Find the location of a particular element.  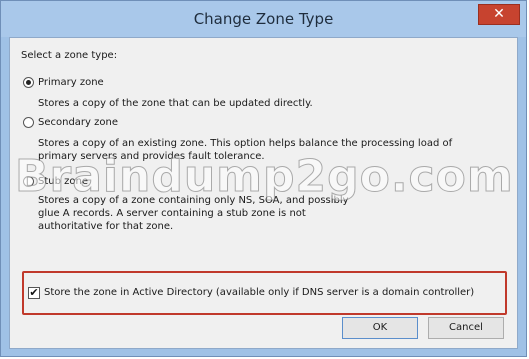

stub-zone-description-line-3: authoritative for that zone. is located at coordinates (106, 226).